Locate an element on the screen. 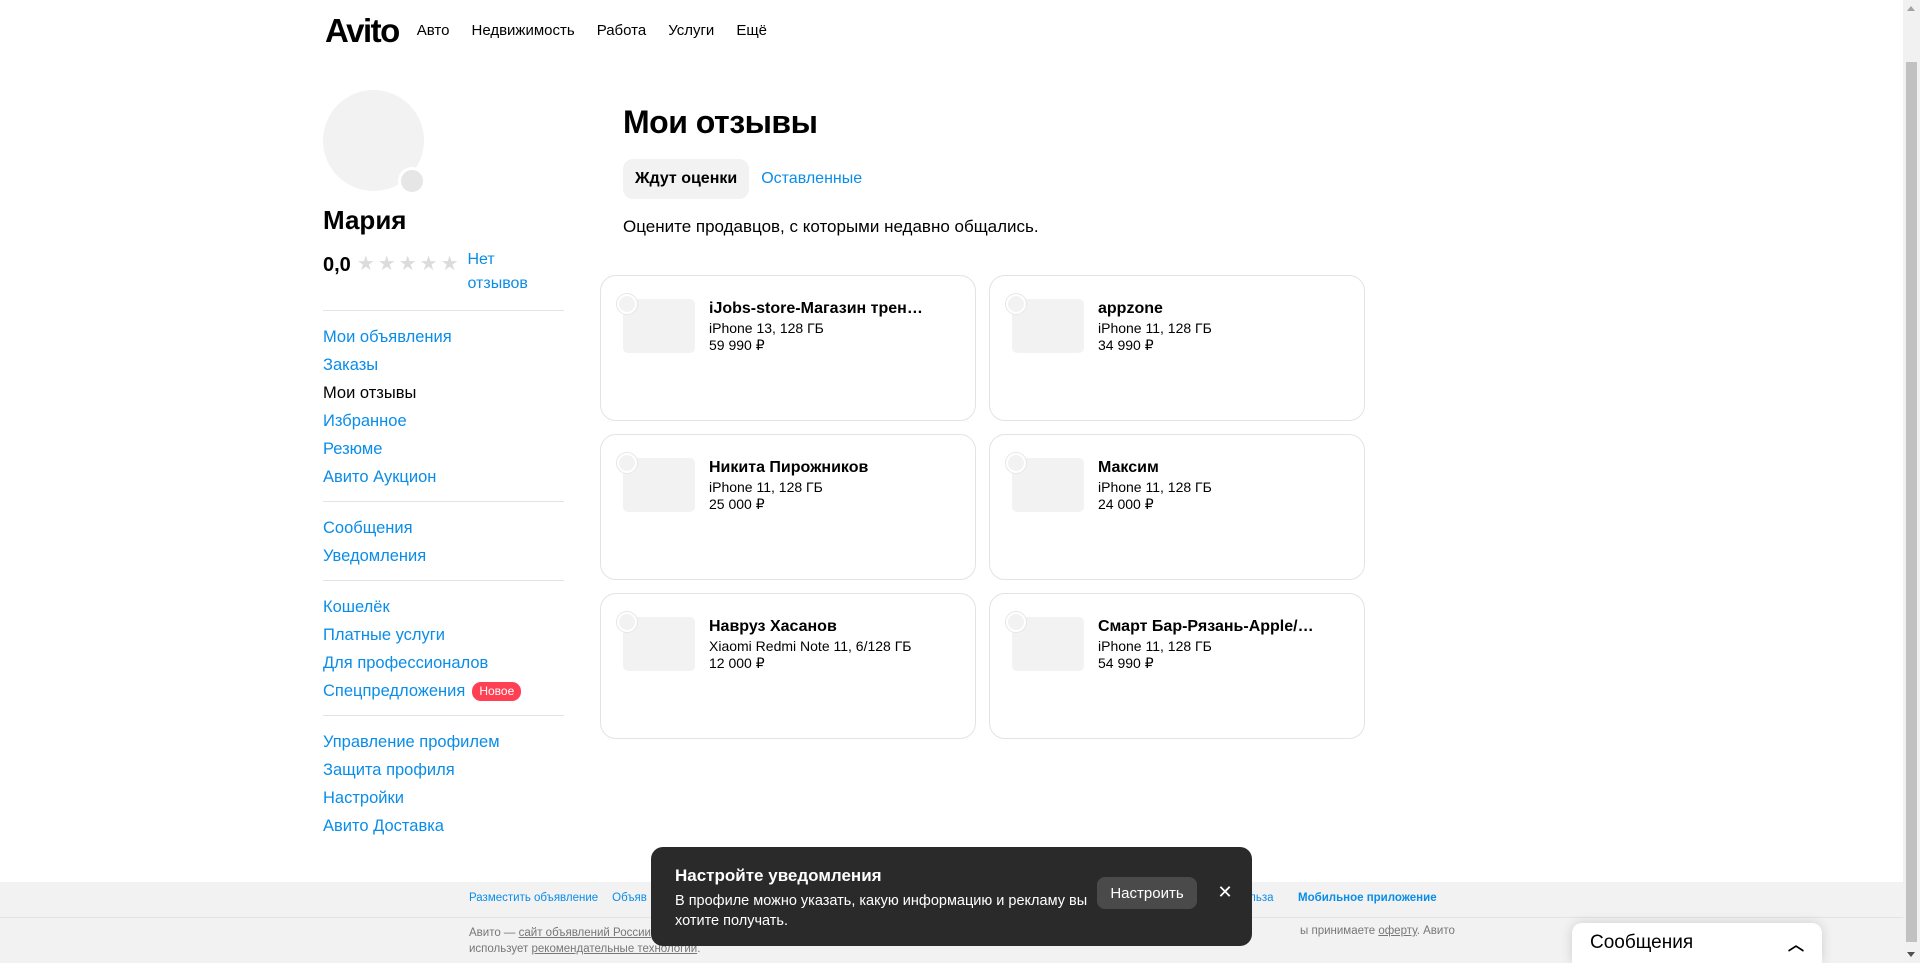  sidebar-item-wallet: Кошелёк is located at coordinates (443, 607).